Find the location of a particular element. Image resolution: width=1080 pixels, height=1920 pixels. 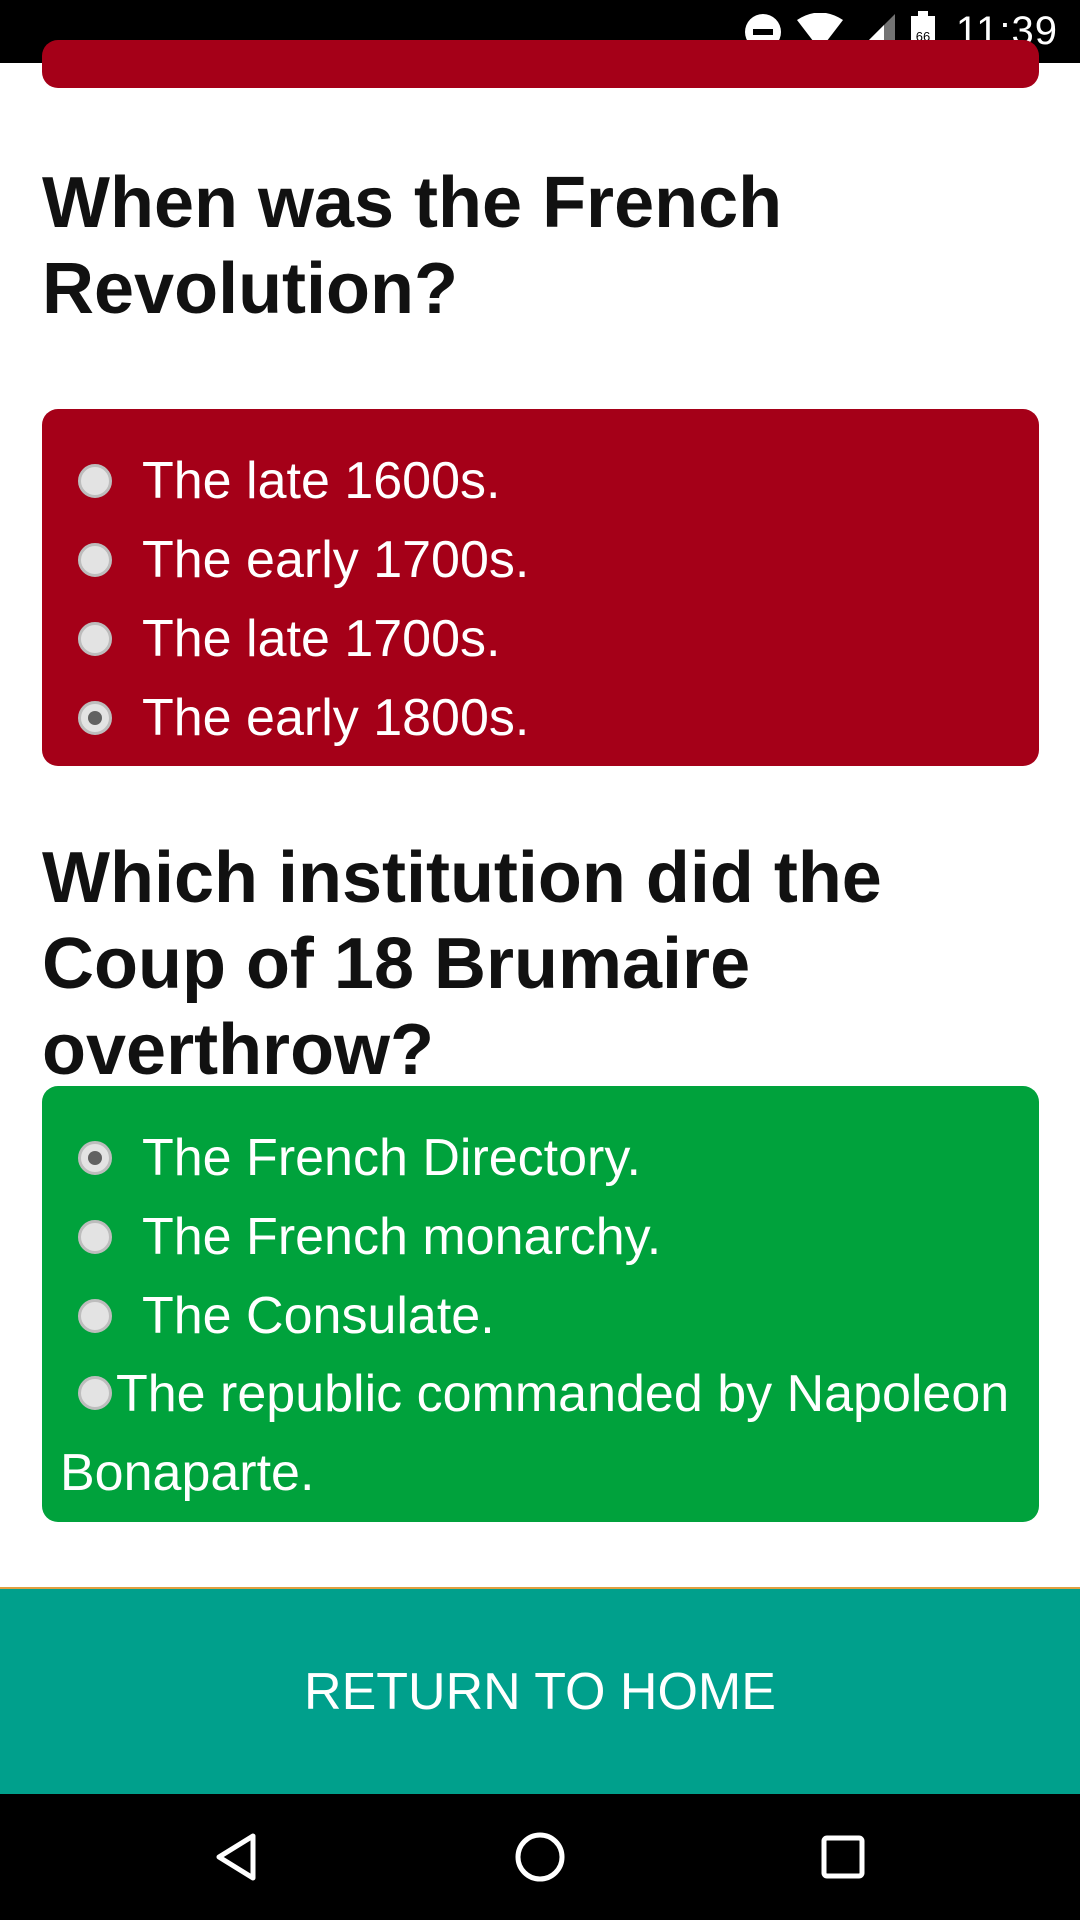

radio-option: The French monarchy. is located at coordinates (548, 1236).